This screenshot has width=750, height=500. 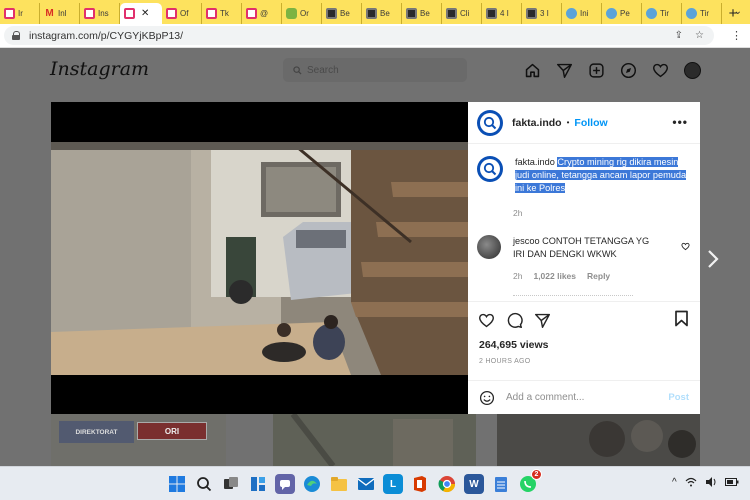 What do you see at coordinates (622, 13) in the screenshot?
I see `browser-tab: Pe` at bounding box center [622, 13].